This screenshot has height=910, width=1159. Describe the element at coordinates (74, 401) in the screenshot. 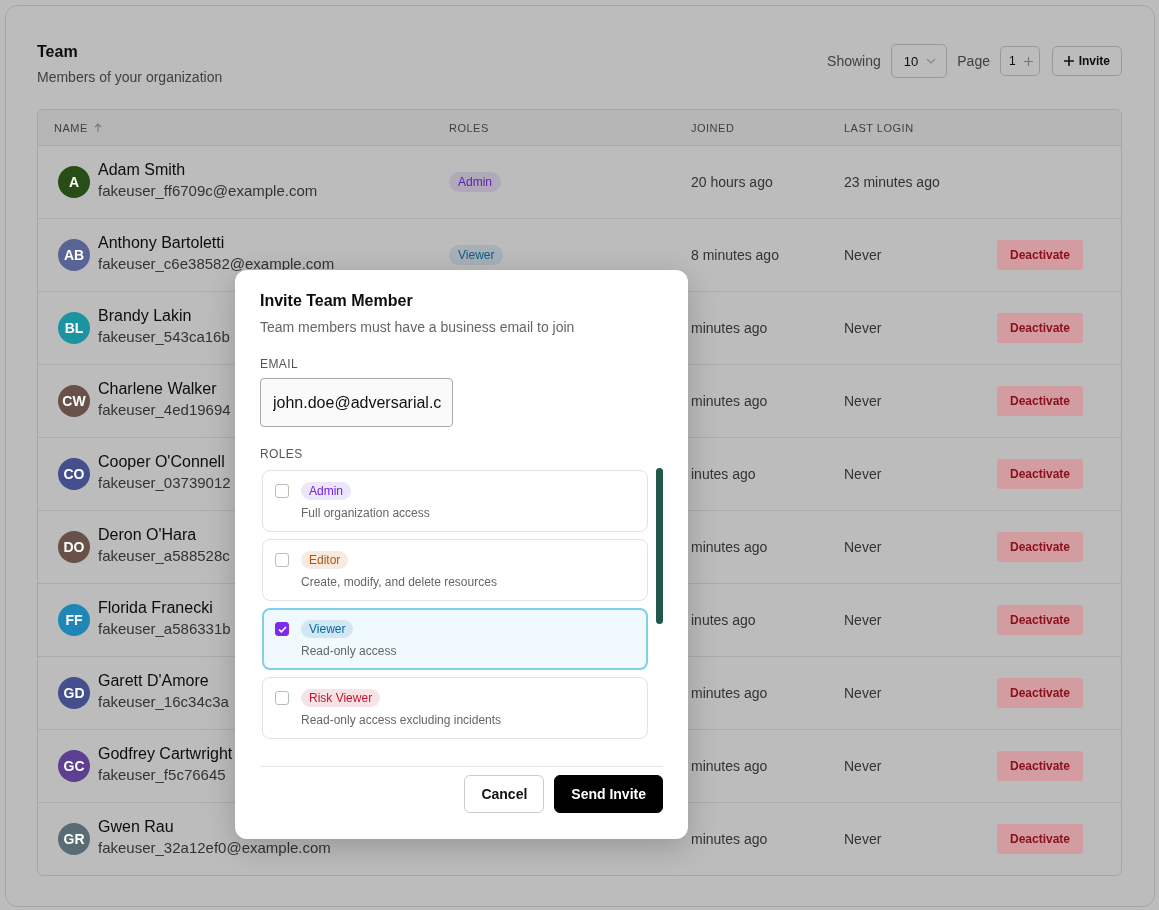

I see `avatar: CW` at that location.